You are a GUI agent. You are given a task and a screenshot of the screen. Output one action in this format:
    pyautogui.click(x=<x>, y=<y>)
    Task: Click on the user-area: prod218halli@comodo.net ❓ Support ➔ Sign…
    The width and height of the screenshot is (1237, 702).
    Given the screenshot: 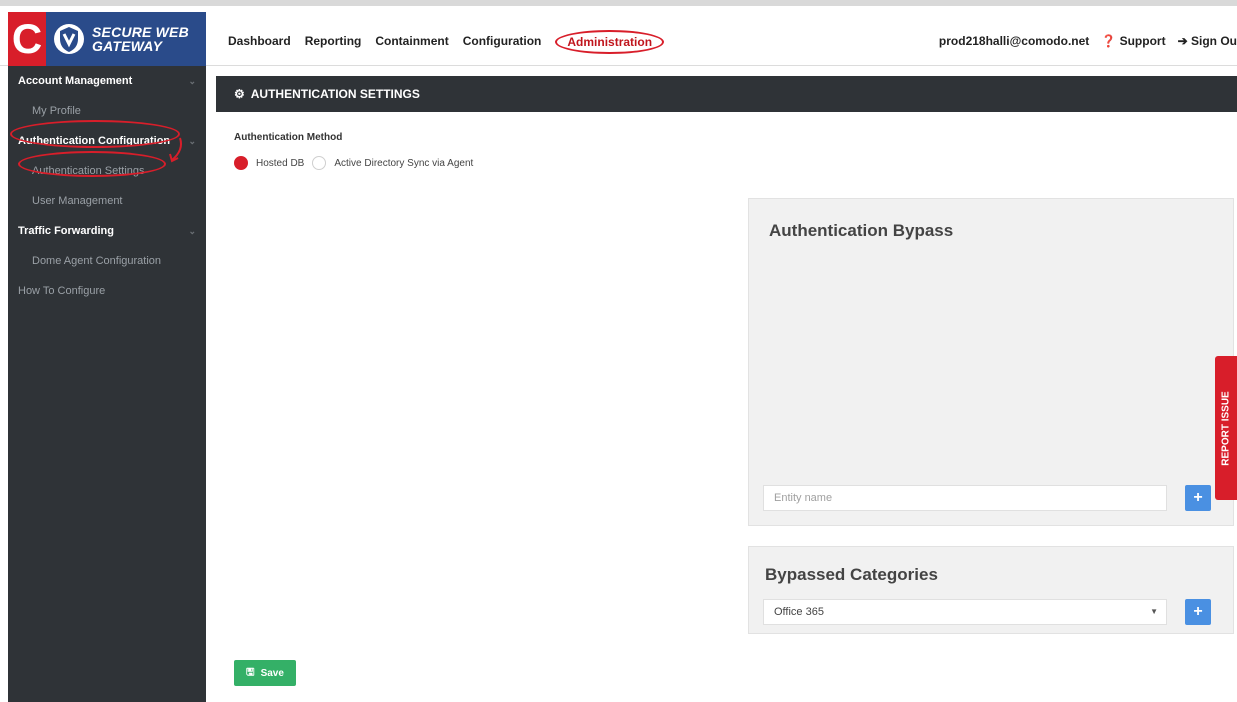 What is the action you would take?
    pyautogui.click(x=1088, y=41)
    